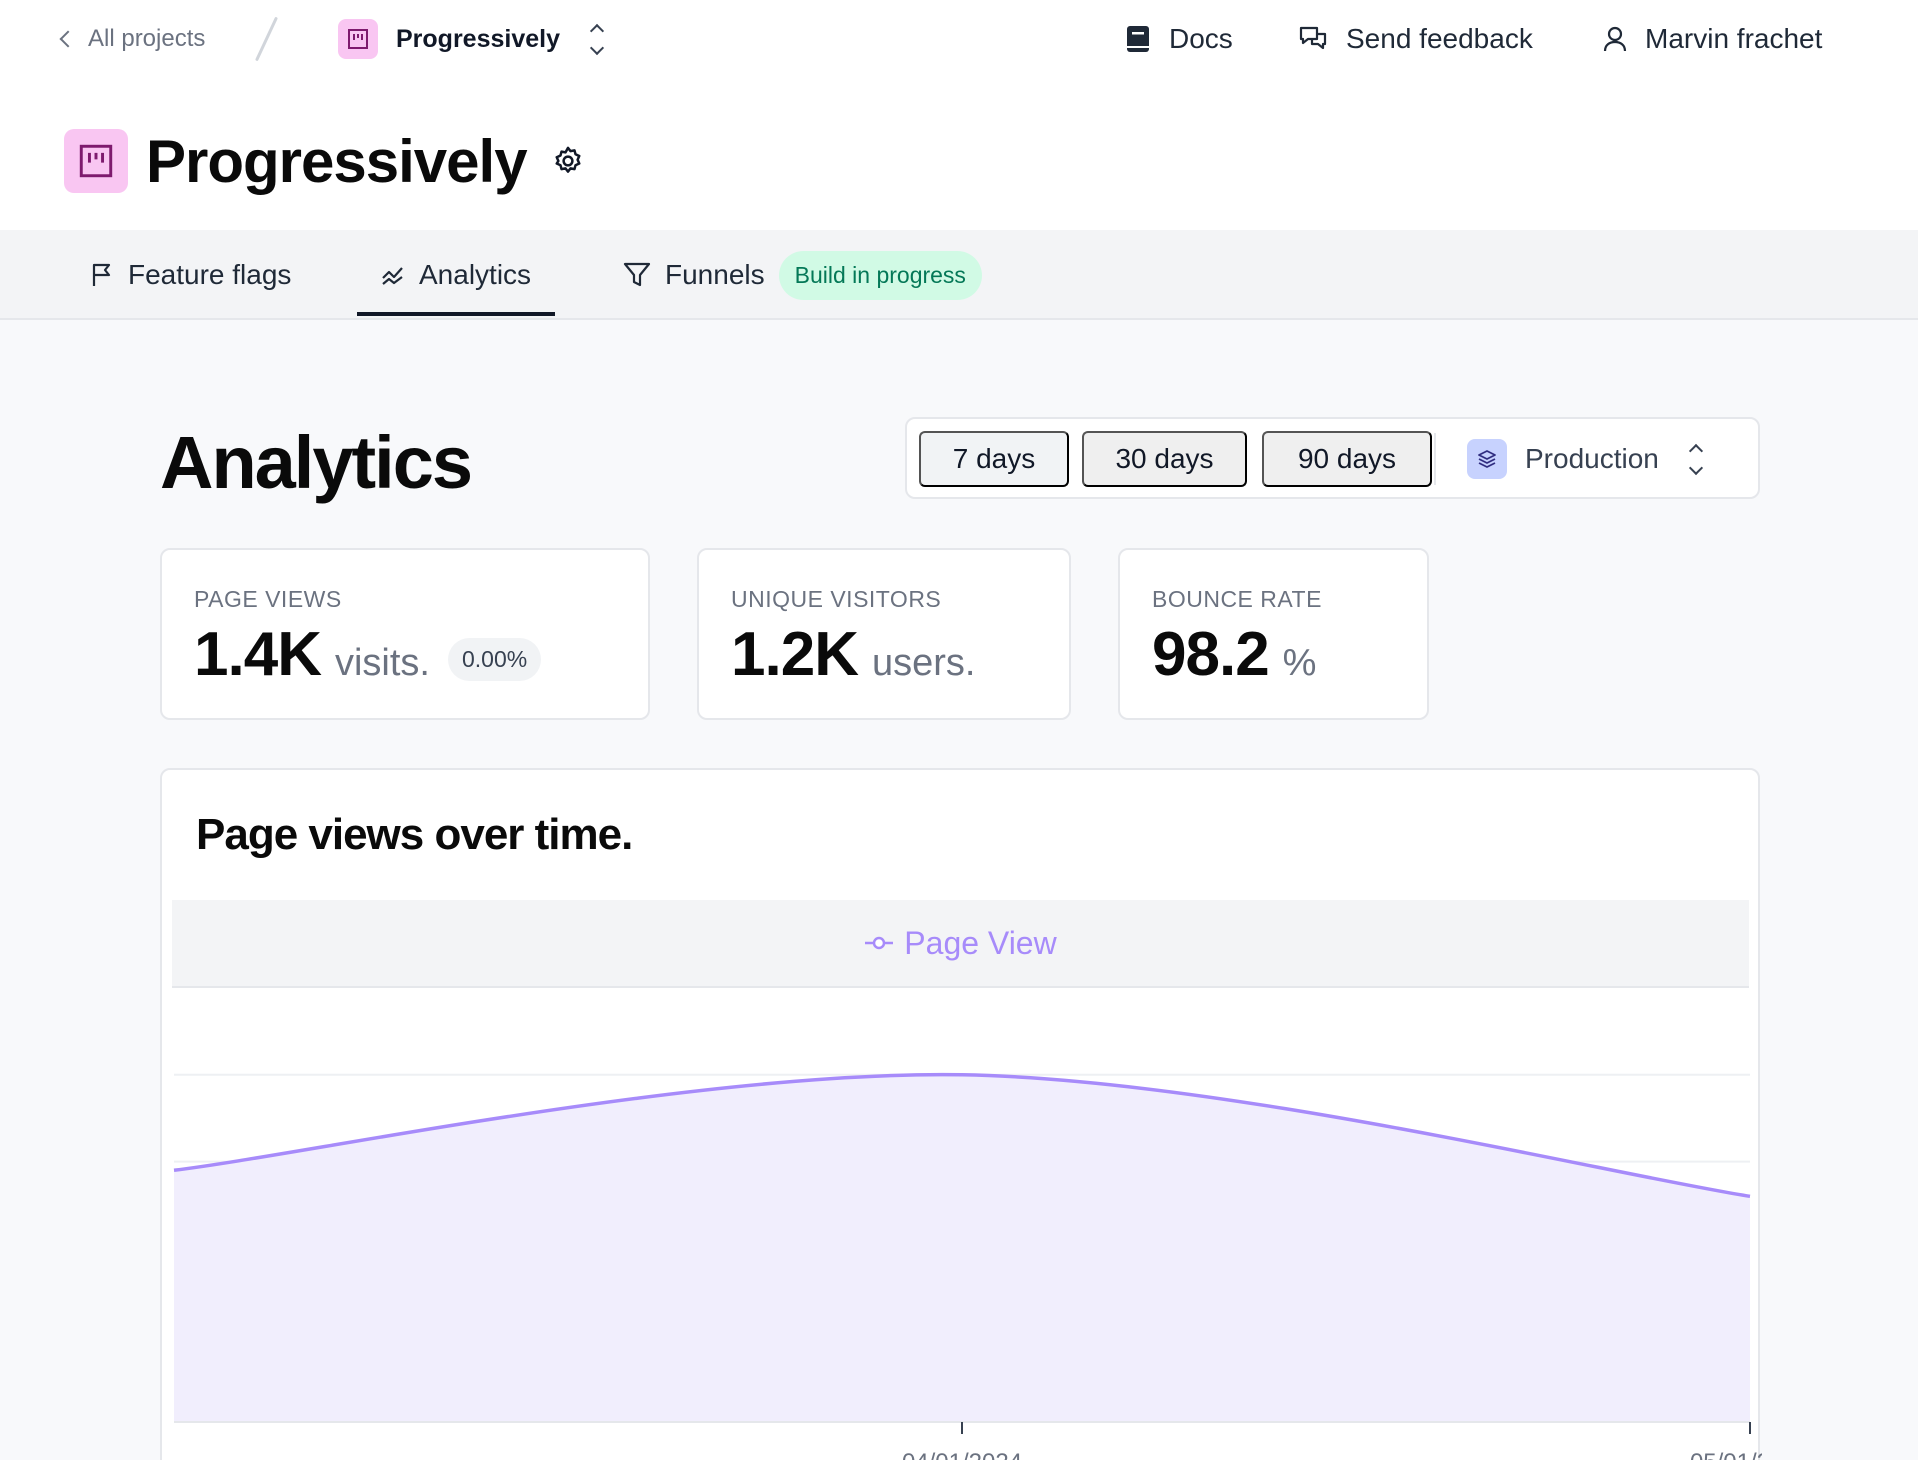  Describe the element at coordinates (382, 663) in the screenshot. I see `stat-unit: visits.` at that location.